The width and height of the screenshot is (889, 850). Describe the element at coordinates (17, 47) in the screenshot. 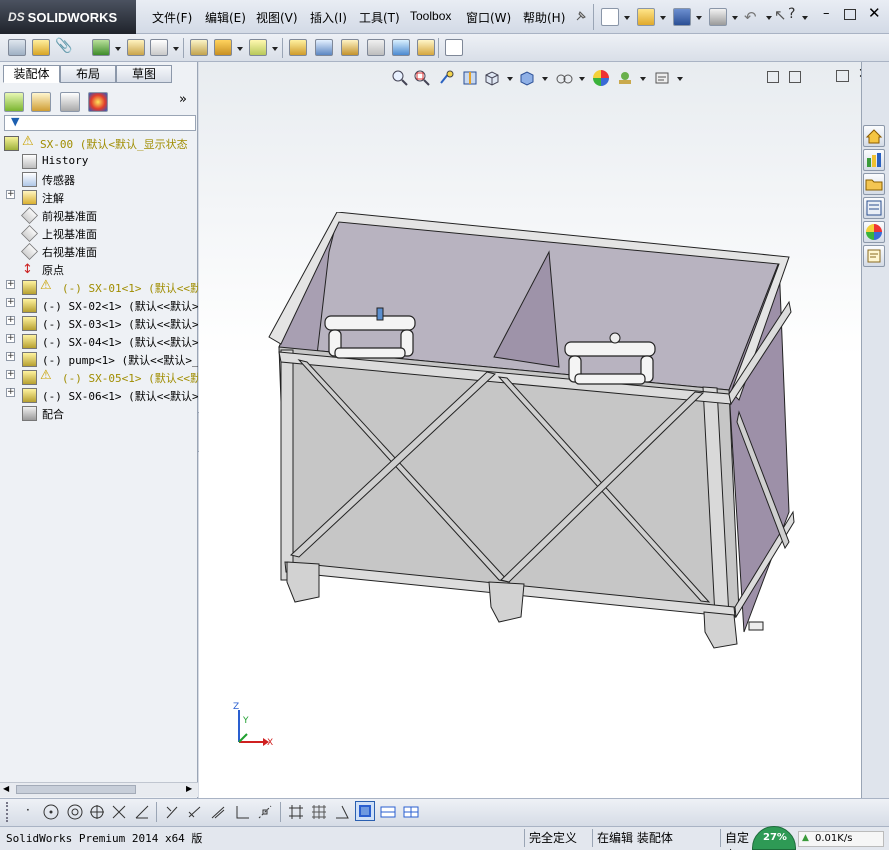

I see `insert-component-icon` at that location.